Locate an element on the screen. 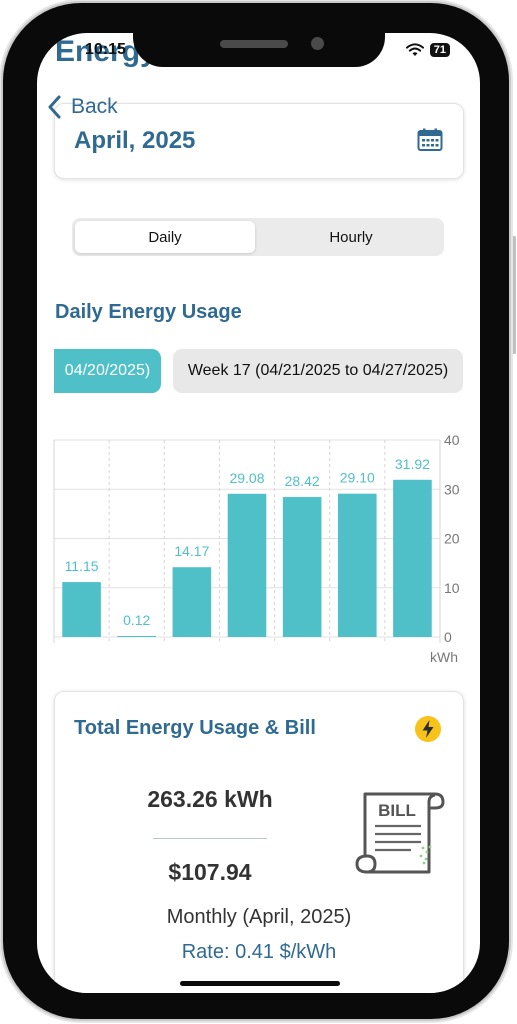 This screenshot has height=1024, width=517. lightning-icon is located at coordinates (428, 729).